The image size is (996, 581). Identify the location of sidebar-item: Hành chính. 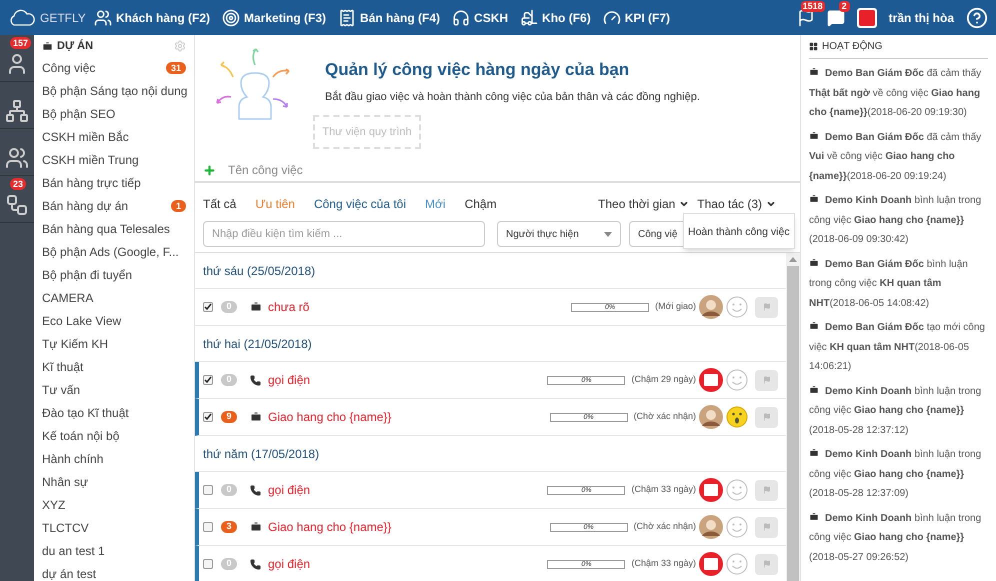
(73, 459).